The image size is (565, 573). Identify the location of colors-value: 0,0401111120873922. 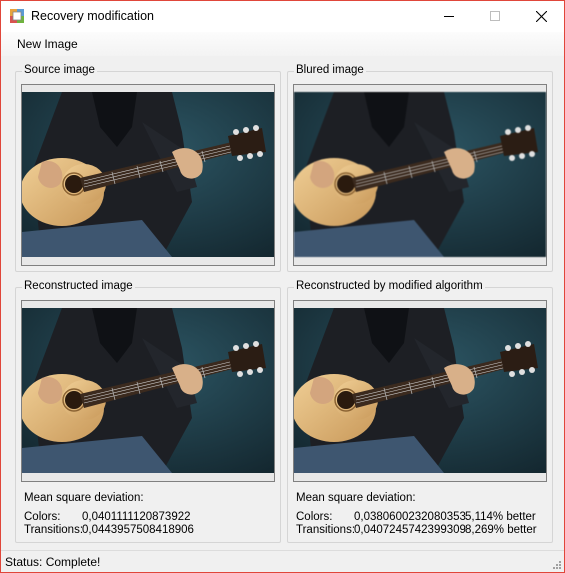
(136, 517).